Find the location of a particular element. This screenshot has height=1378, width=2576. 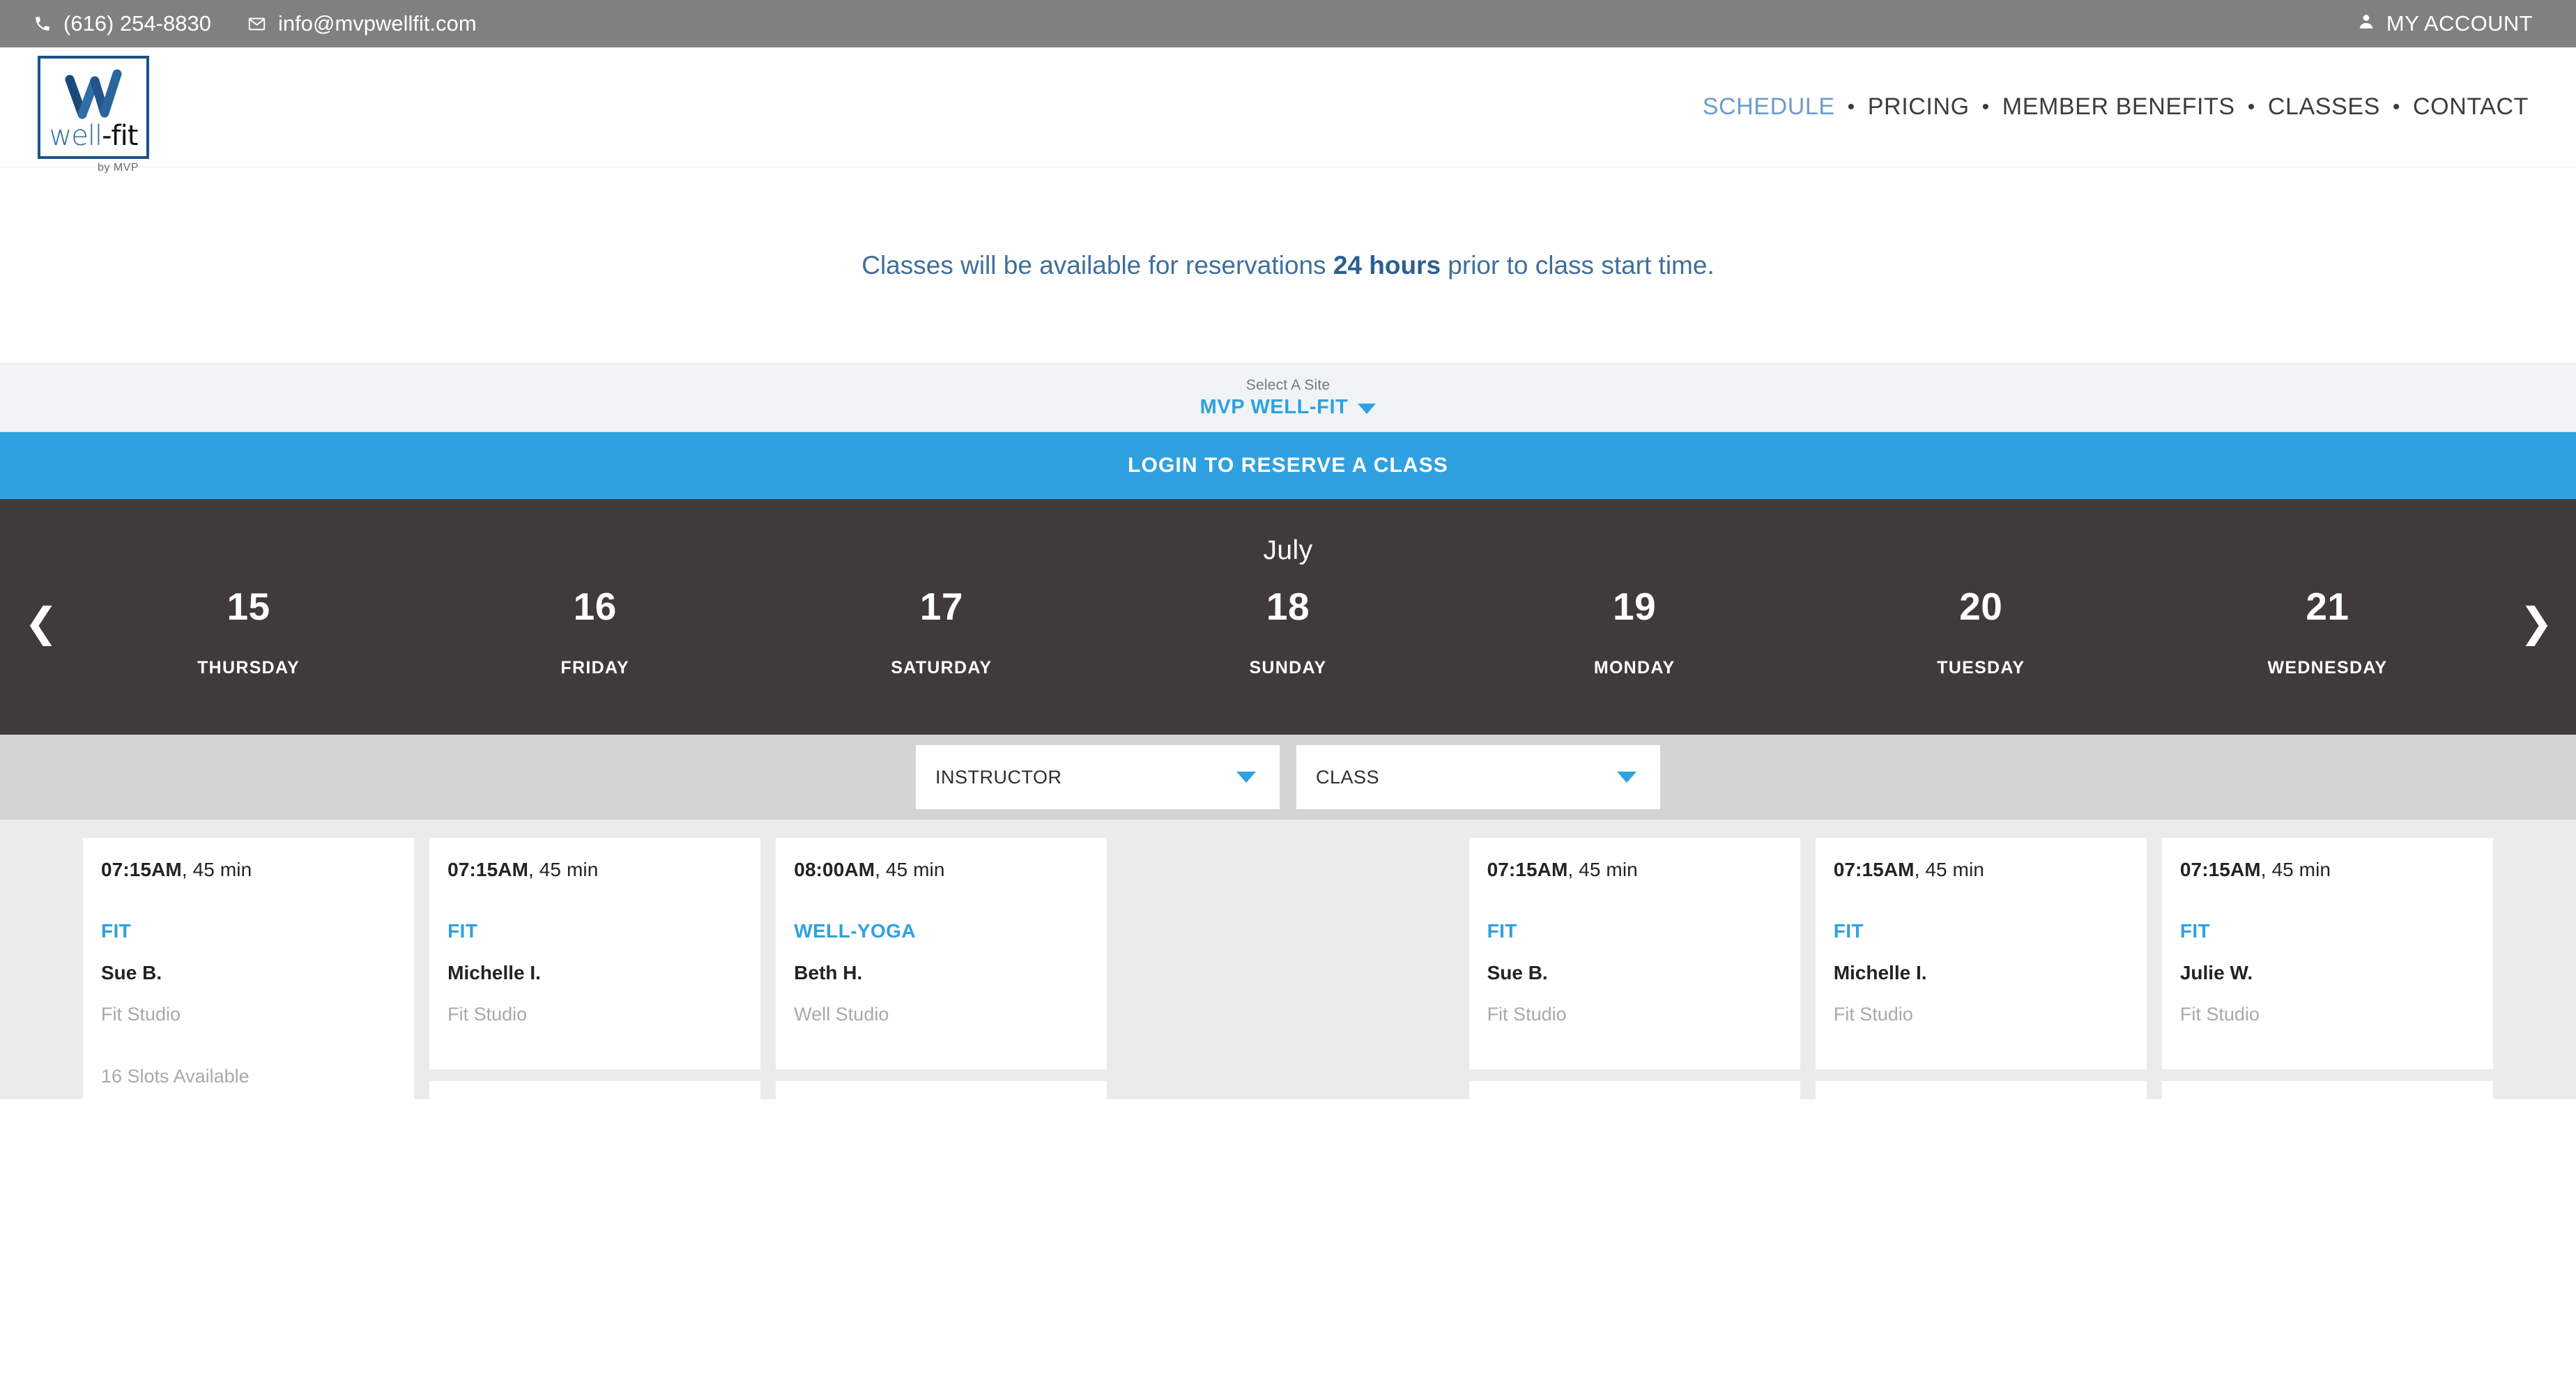

envelope-icon is located at coordinates (256, 24).